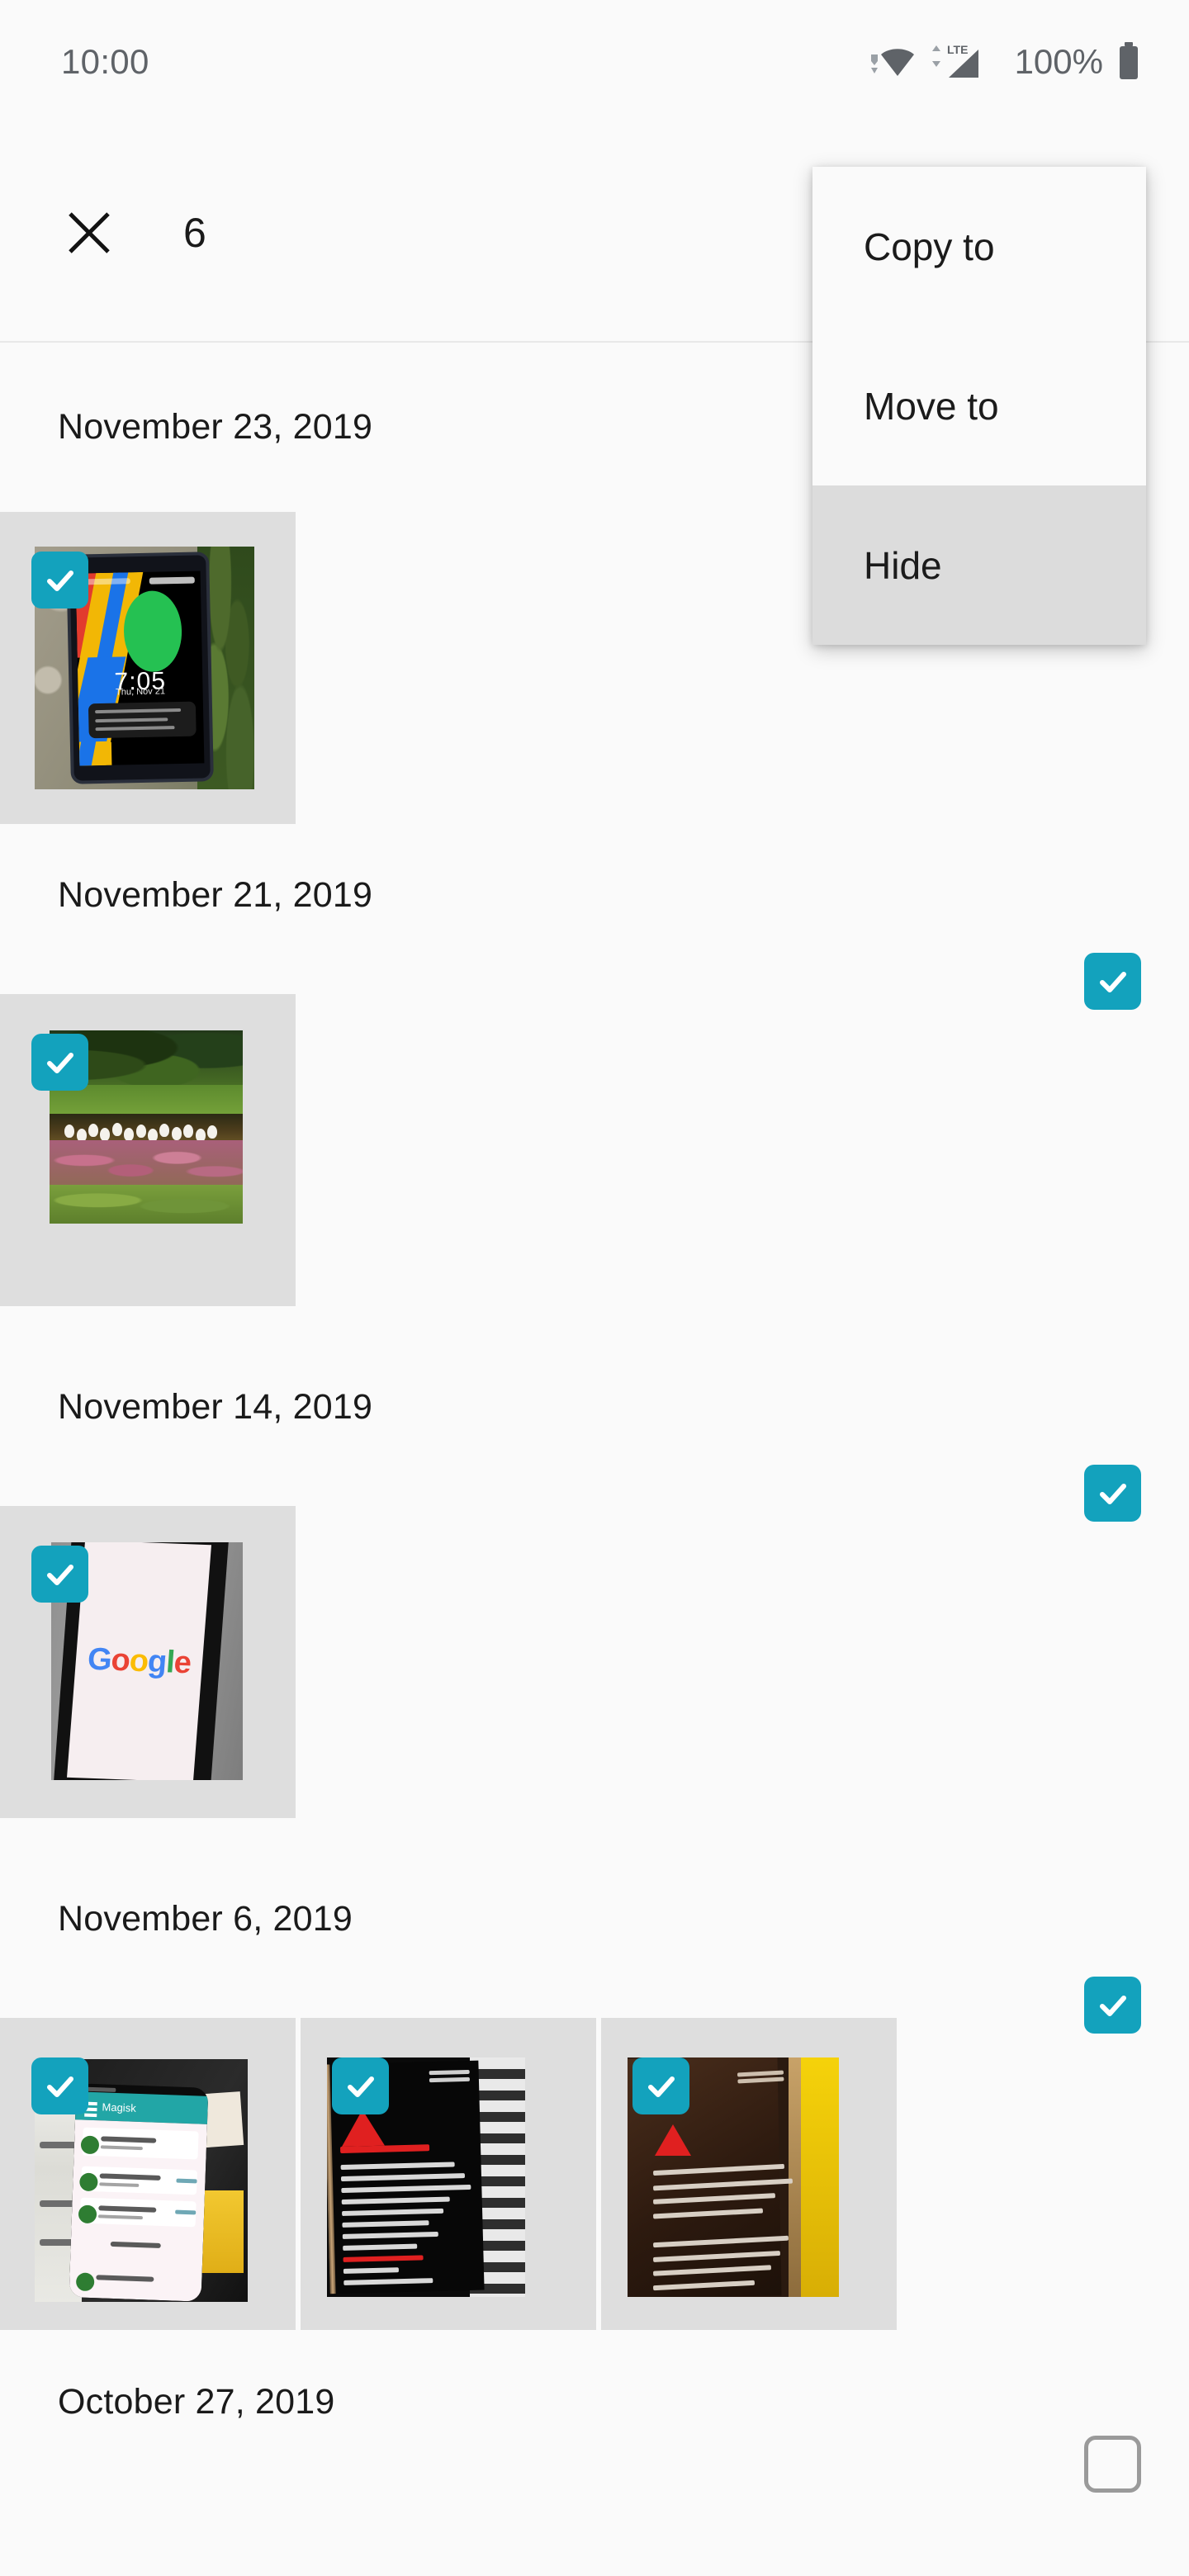 This screenshot has width=1189, height=2576. Describe the element at coordinates (594, 1662) in the screenshot. I see `thumbnail-row: Google` at that location.